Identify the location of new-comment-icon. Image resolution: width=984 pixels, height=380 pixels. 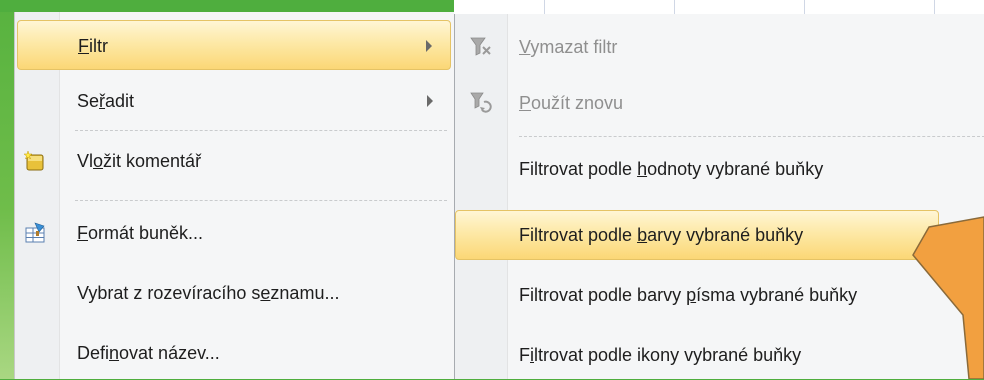
(34, 160).